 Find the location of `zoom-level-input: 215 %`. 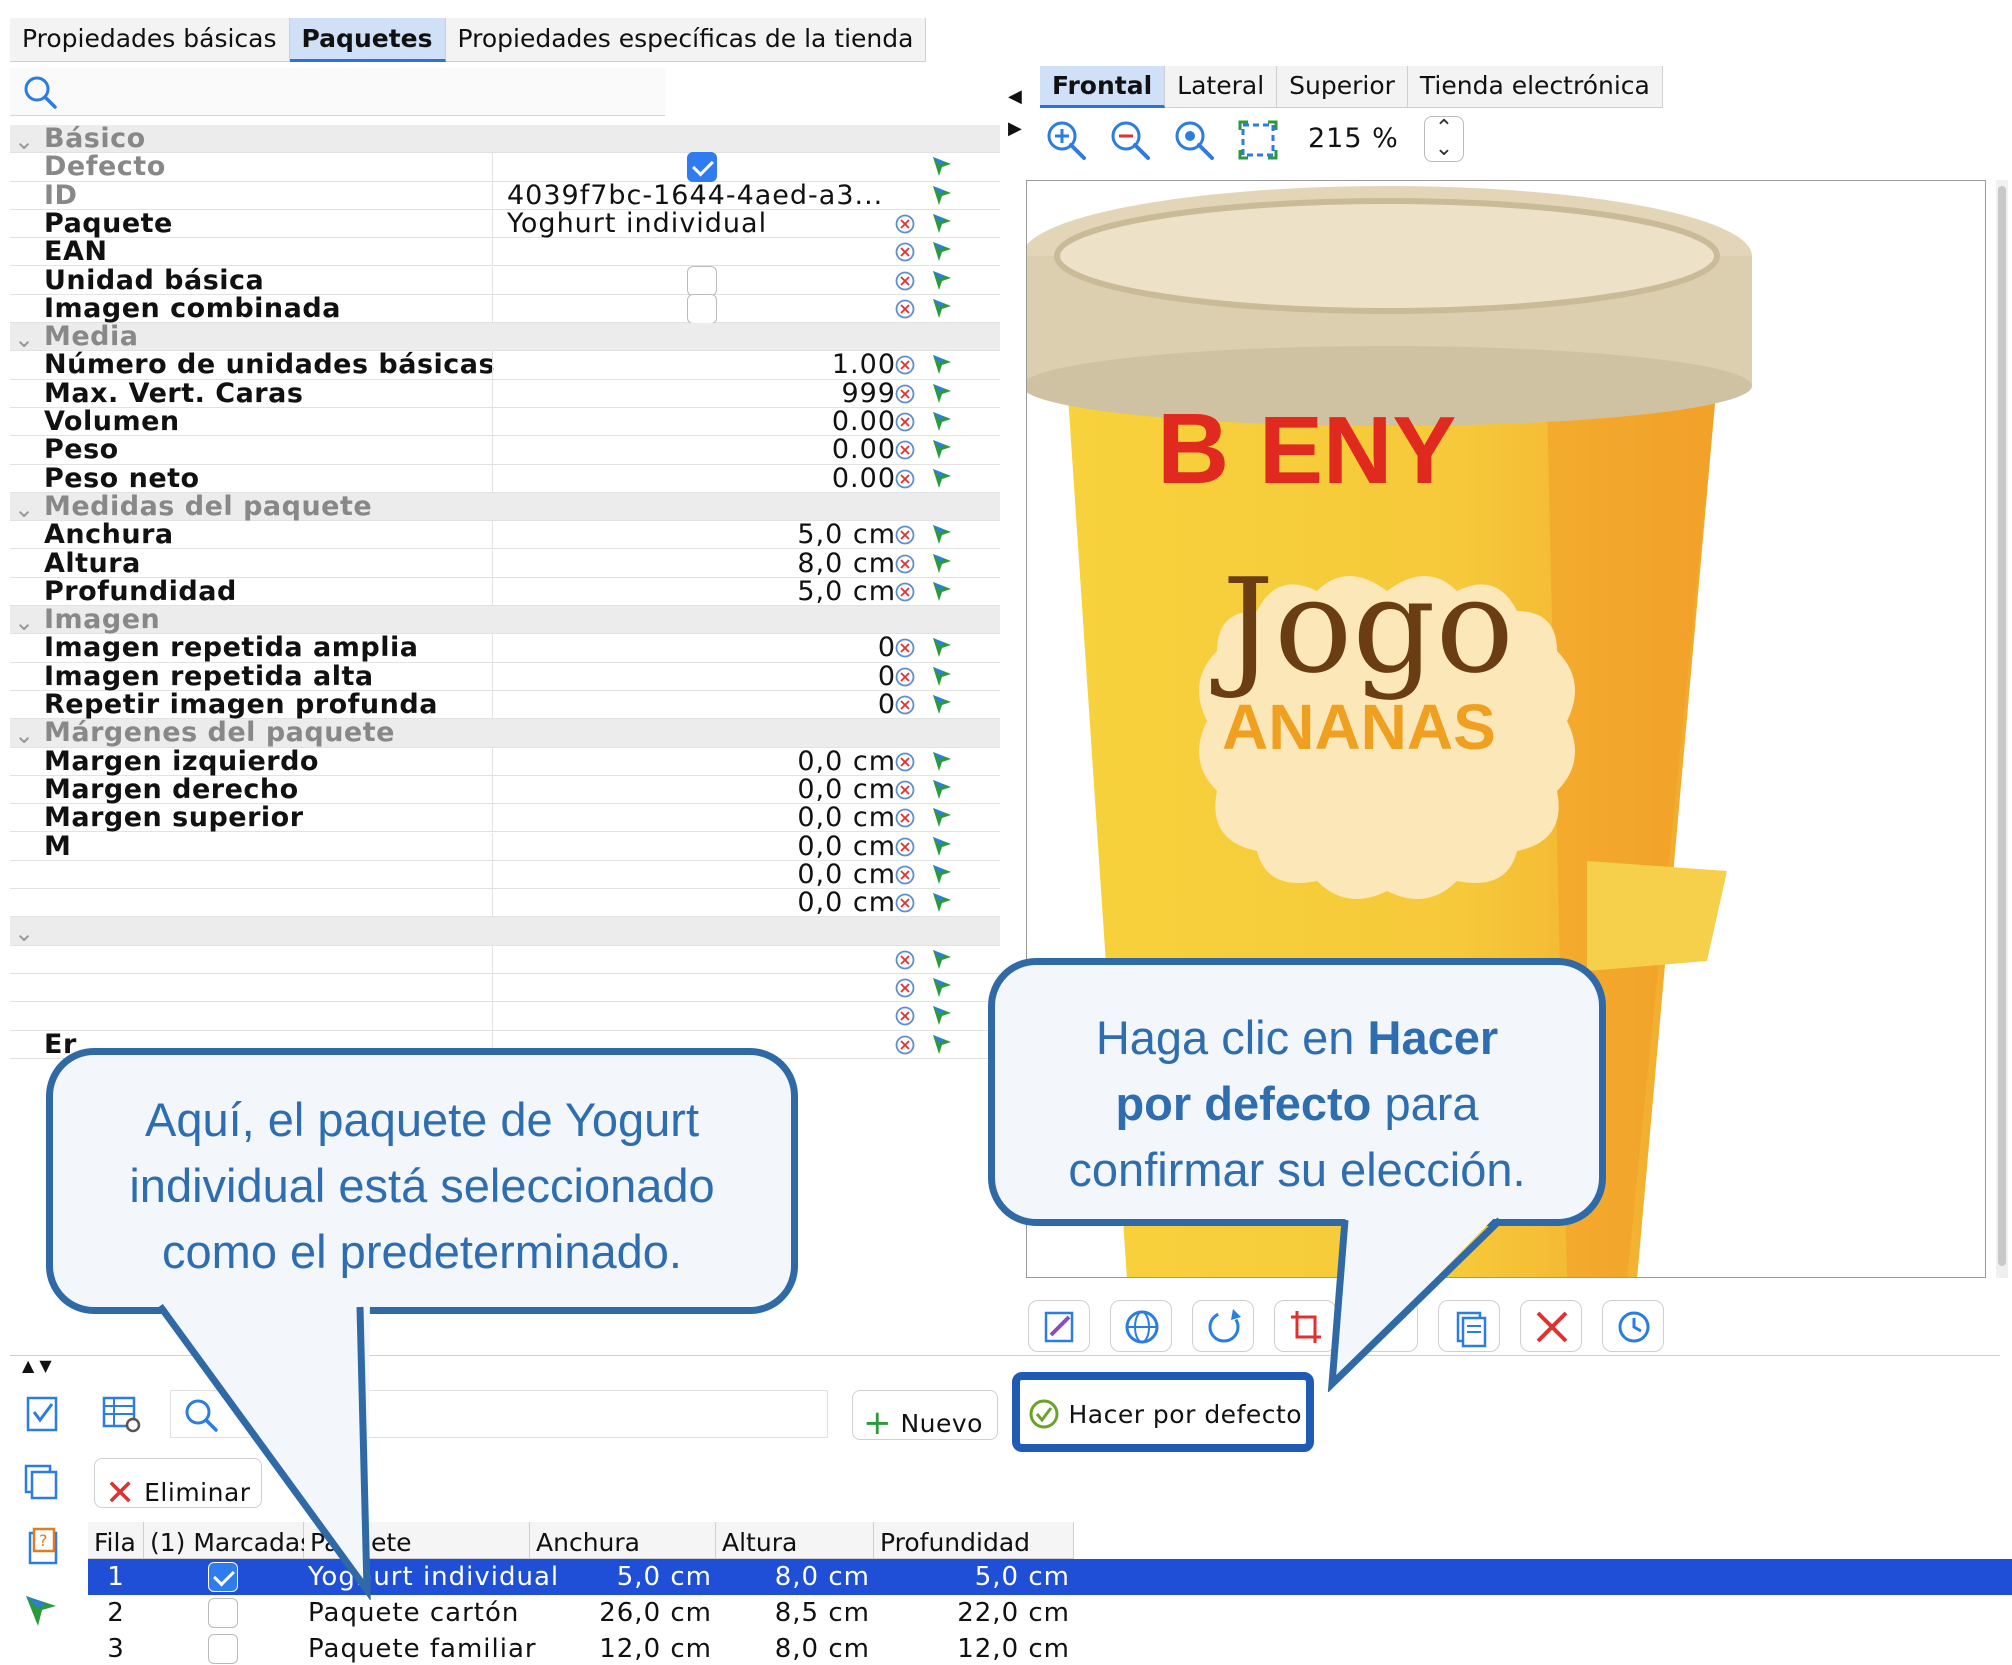

zoom-level-input: 215 % is located at coordinates (1355, 140).